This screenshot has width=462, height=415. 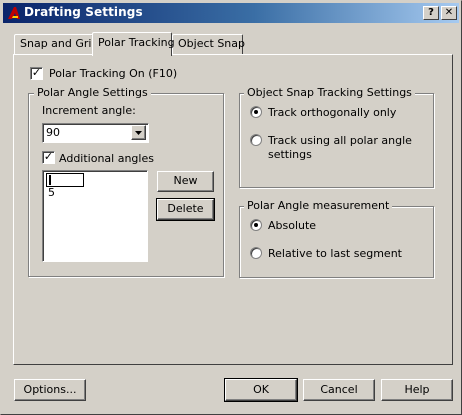 What do you see at coordinates (329, 92) in the screenshot?
I see `object-snap-tracking-legend: Object Snap Tracking Settings` at bounding box center [329, 92].